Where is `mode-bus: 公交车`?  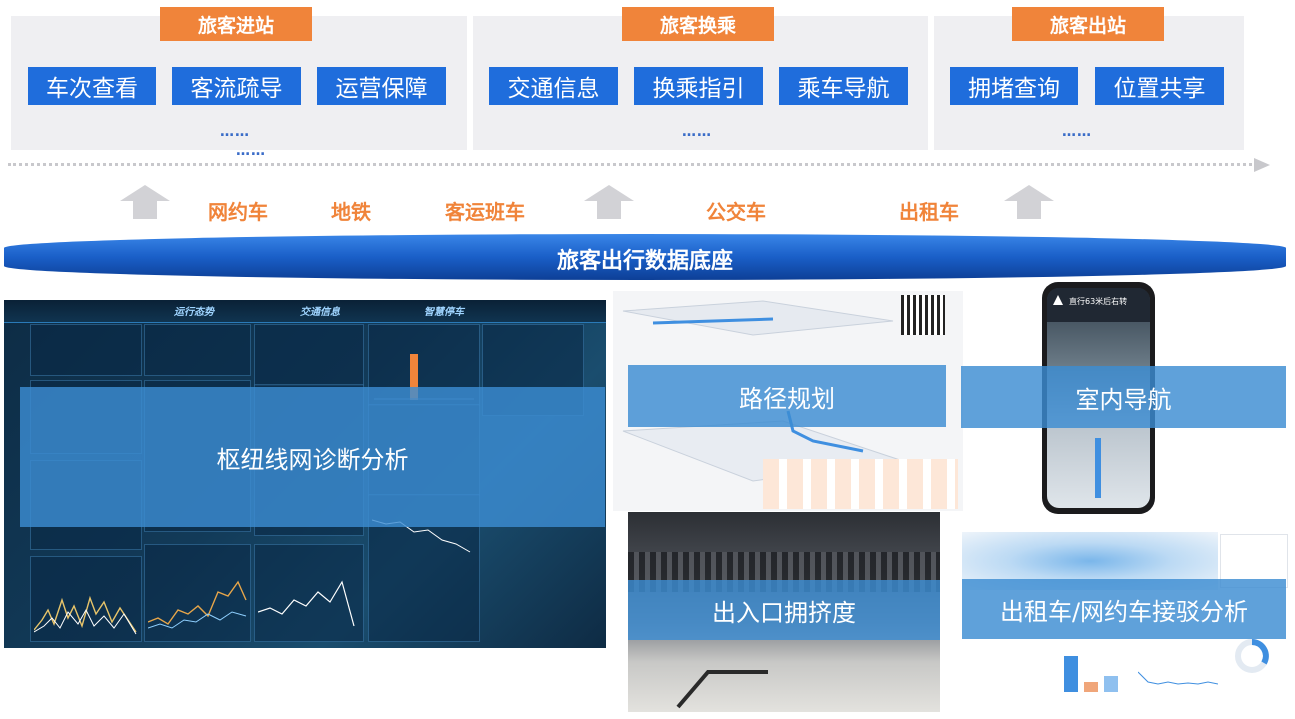
mode-bus: 公交车 is located at coordinates (736, 212).